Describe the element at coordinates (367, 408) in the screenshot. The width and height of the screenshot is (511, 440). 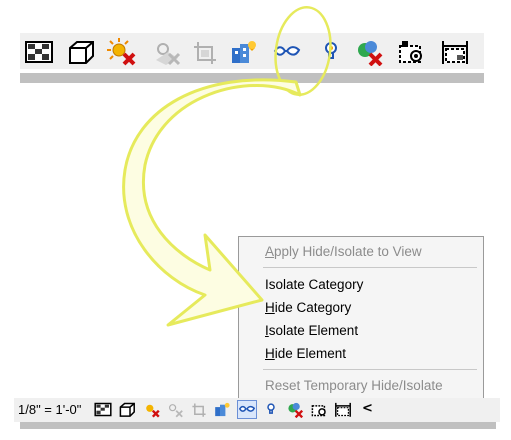
I see `expand-view-controls-button: <` at that location.